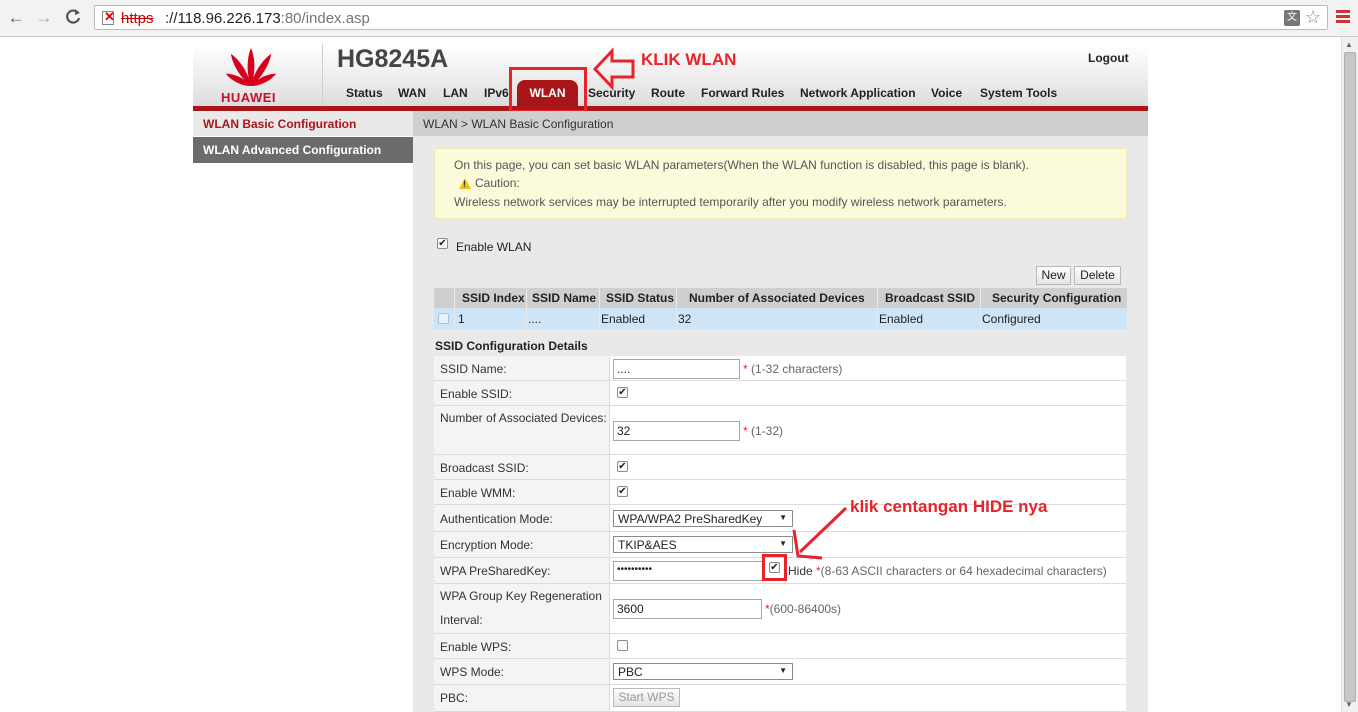 Image resolution: width=1358 pixels, height=712 pixels. Describe the element at coordinates (461, 319) in the screenshot. I see `td-ssid-index: 1` at that location.